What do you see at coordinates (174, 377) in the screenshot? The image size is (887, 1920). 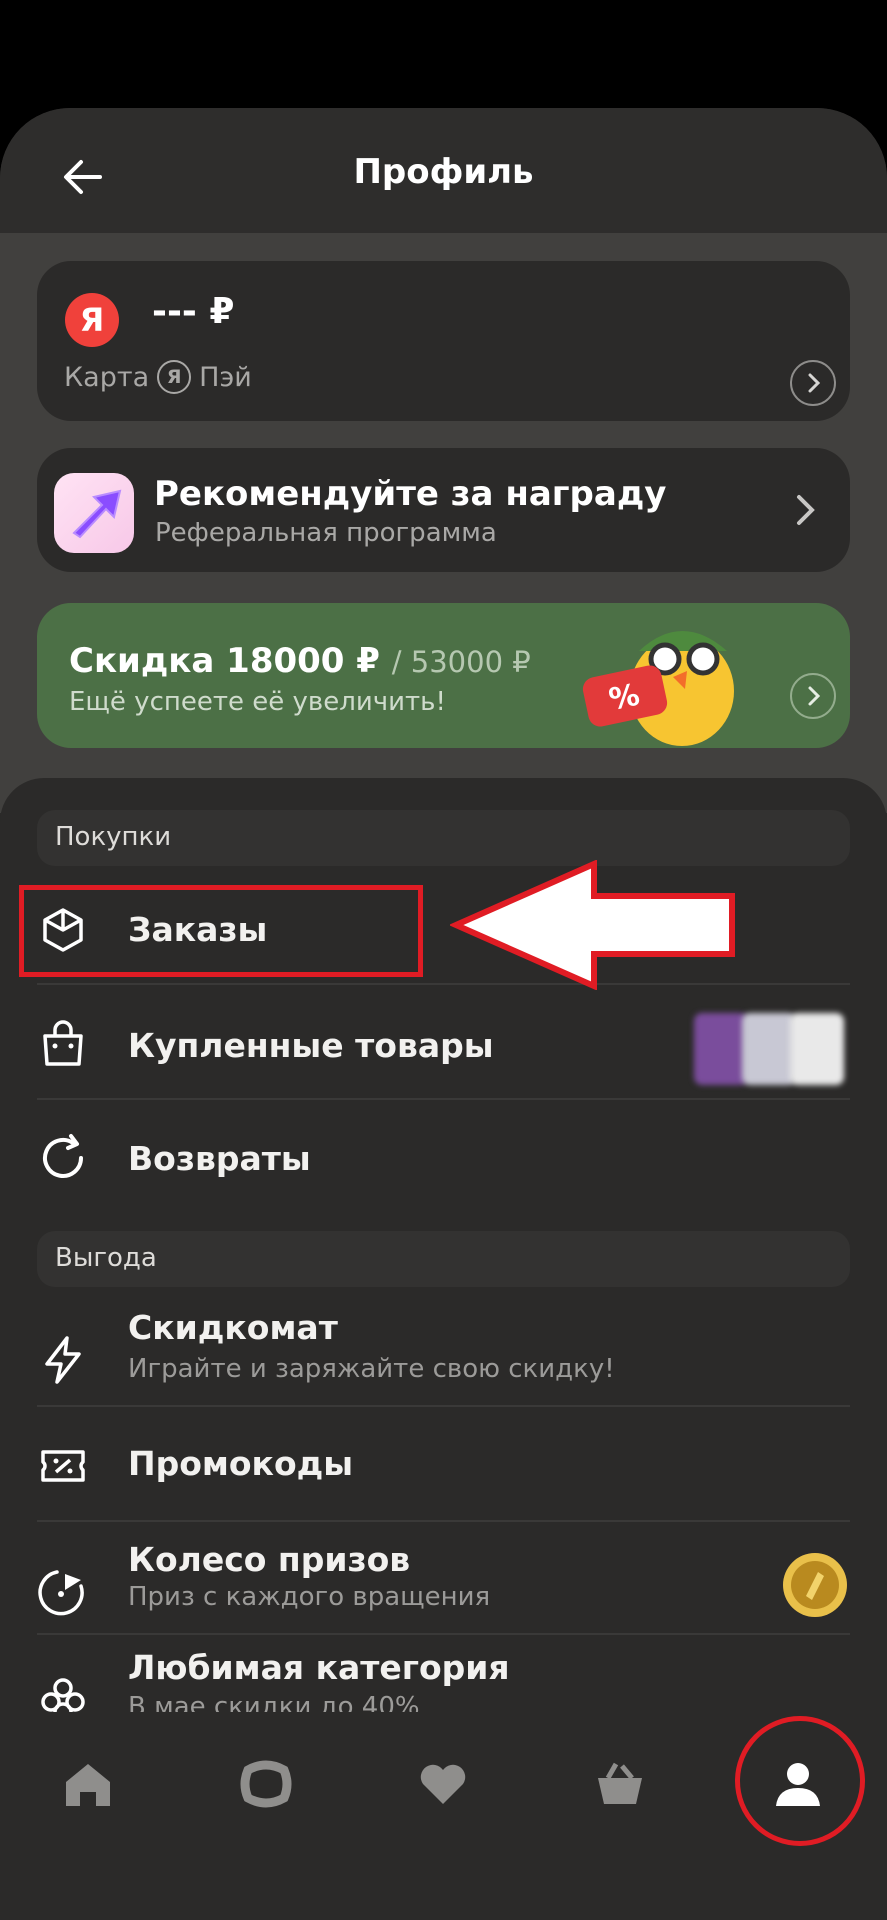 I see `yandex-mini-icon: Я` at bounding box center [174, 377].